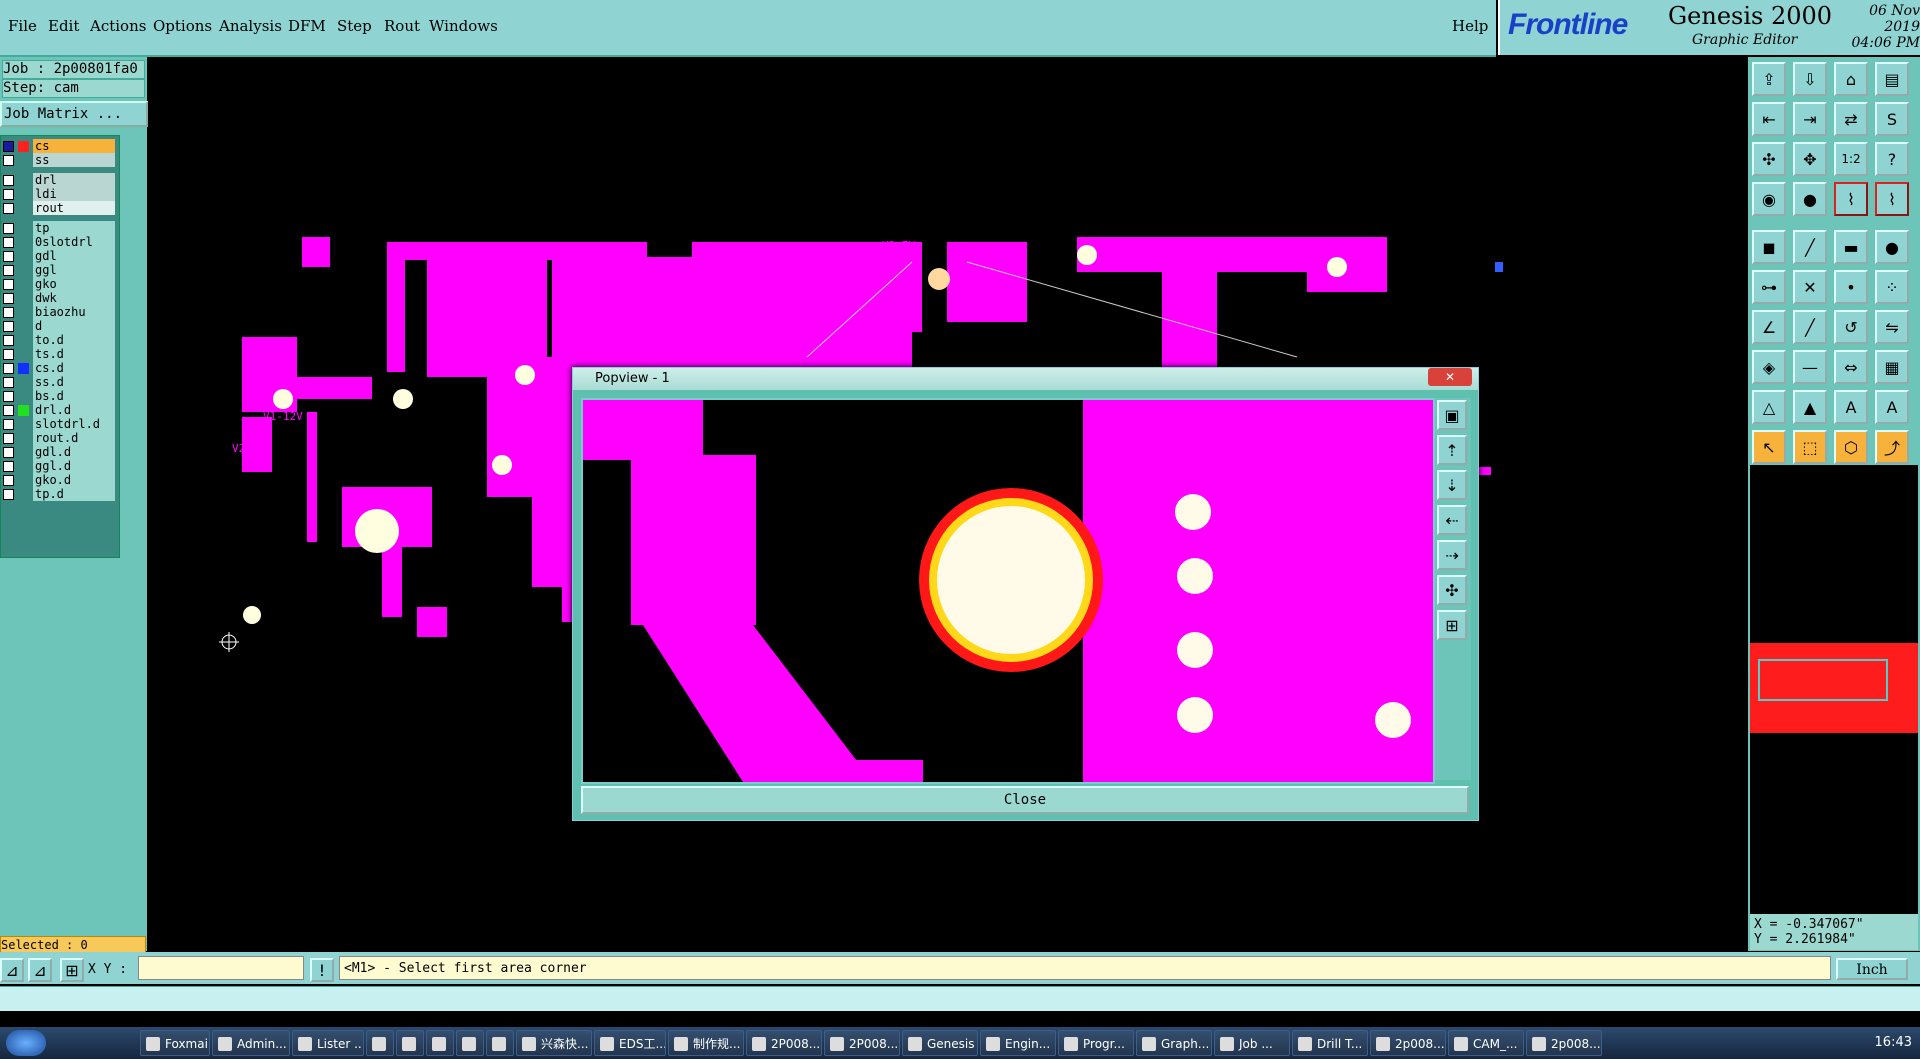 The image size is (1920, 1059). I want to click on popview-center-icon: ⊞, so click(1452, 625).